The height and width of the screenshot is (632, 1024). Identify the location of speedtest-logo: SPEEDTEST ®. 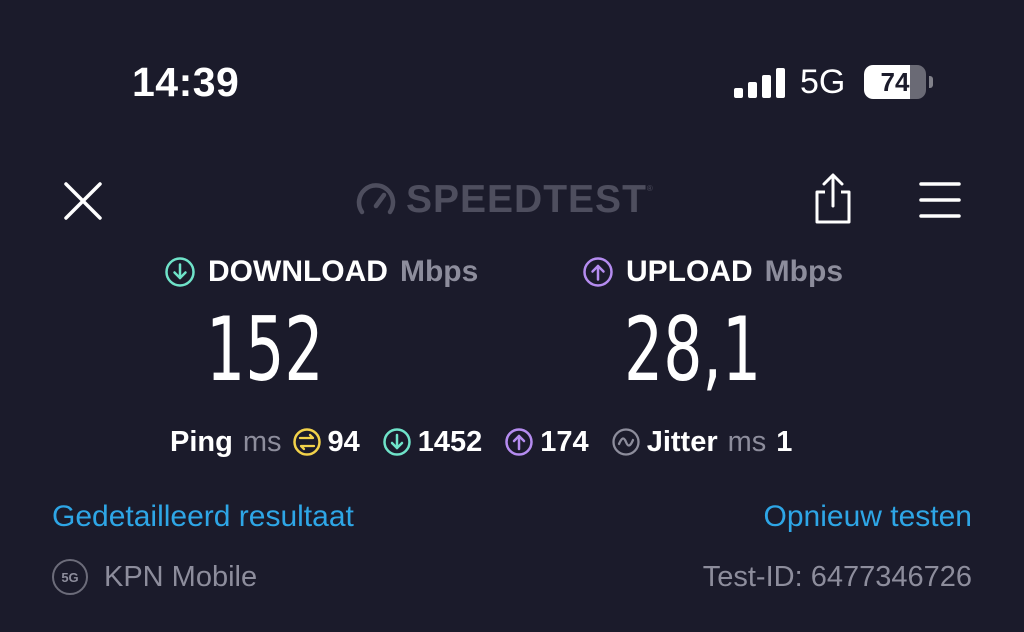
(503, 200).